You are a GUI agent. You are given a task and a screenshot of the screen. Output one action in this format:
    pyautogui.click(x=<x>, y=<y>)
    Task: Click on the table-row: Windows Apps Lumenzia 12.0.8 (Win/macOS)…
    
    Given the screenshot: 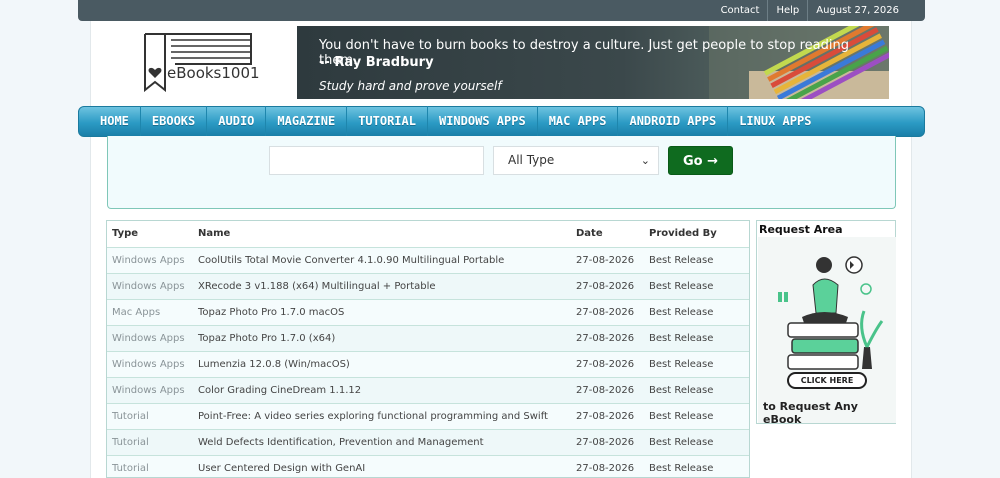 What is the action you would take?
    pyautogui.click(x=428, y=365)
    